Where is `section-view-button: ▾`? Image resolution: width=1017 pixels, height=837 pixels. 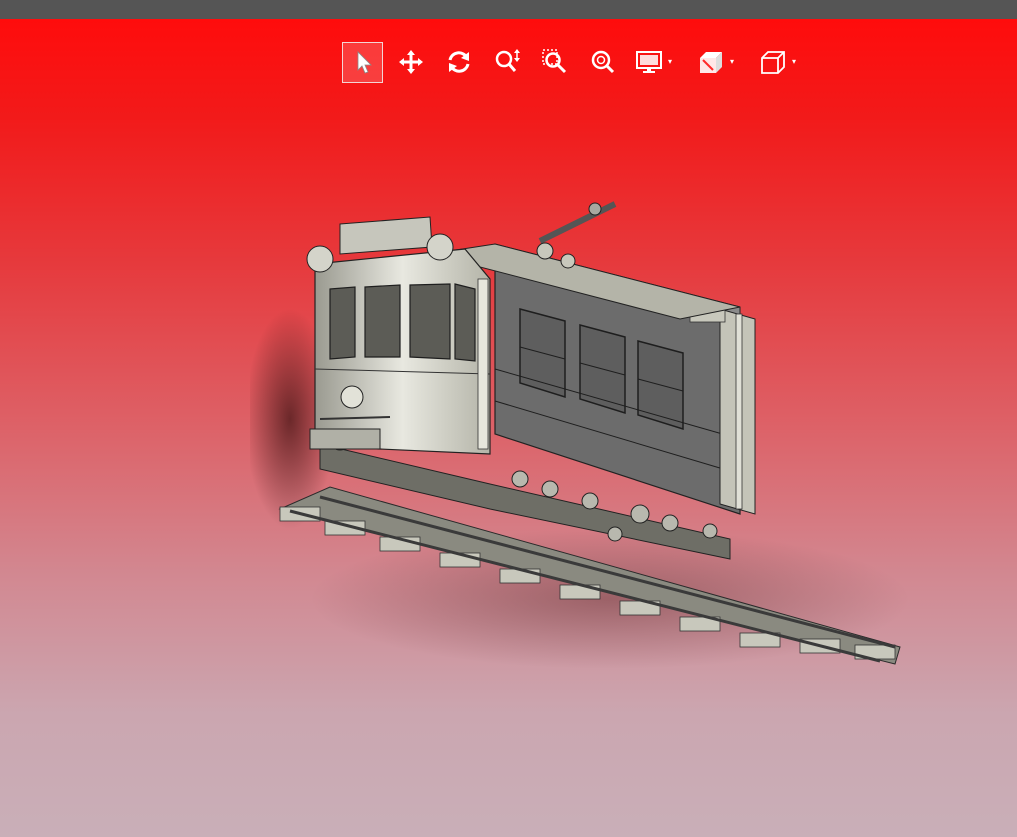
section-view-button: ▾ is located at coordinates (718, 62).